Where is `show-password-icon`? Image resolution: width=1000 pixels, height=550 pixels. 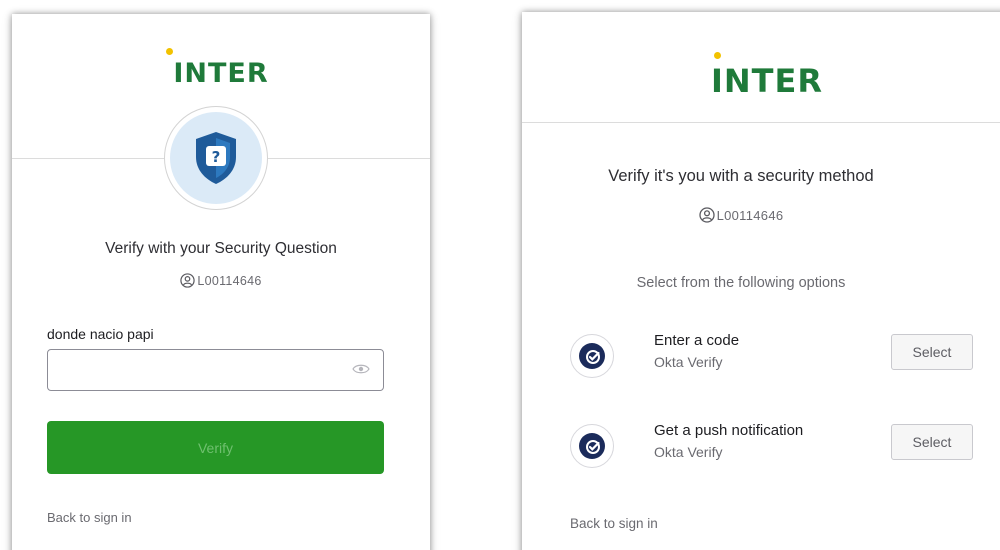 show-password-icon is located at coordinates (361, 369).